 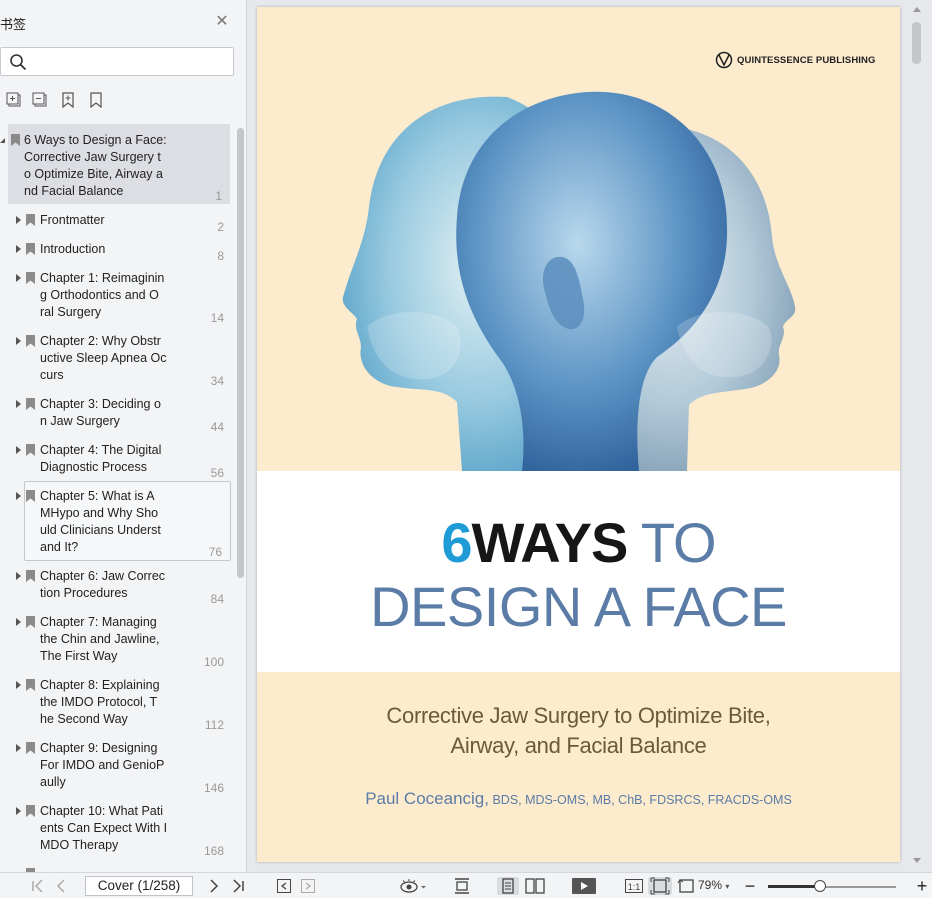 What do you see at coordinates (794, 886) in the screenshot?
I see `zoom-slider-fill` at bounding box center [794, 886].